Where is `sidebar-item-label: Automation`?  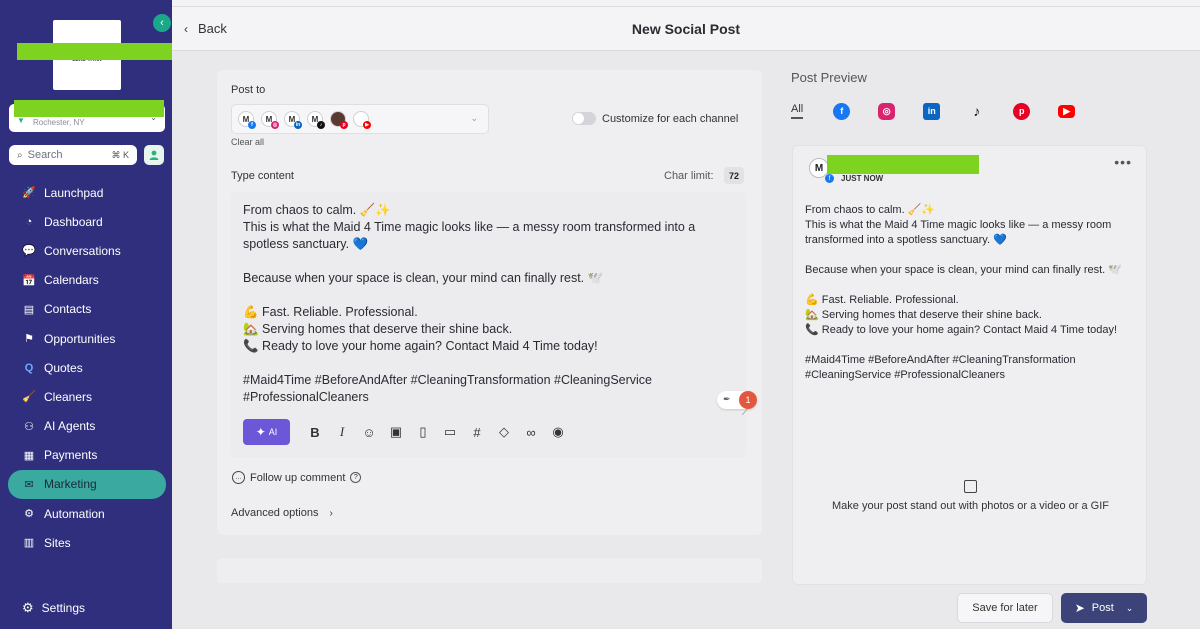
sidebar-item-label: Automation is located at coordinates (74, 513).